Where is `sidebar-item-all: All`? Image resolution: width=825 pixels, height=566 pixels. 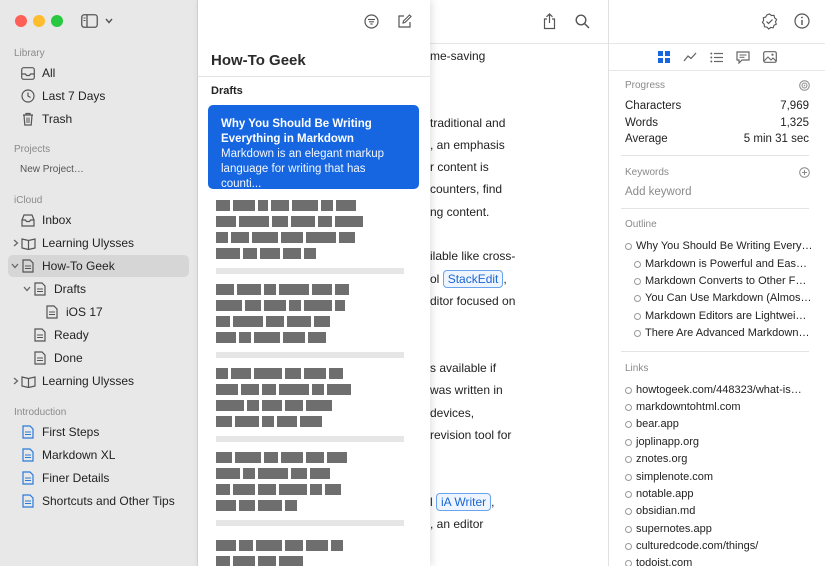 sidebar-item-all: All is located at coordinates (37, 73).